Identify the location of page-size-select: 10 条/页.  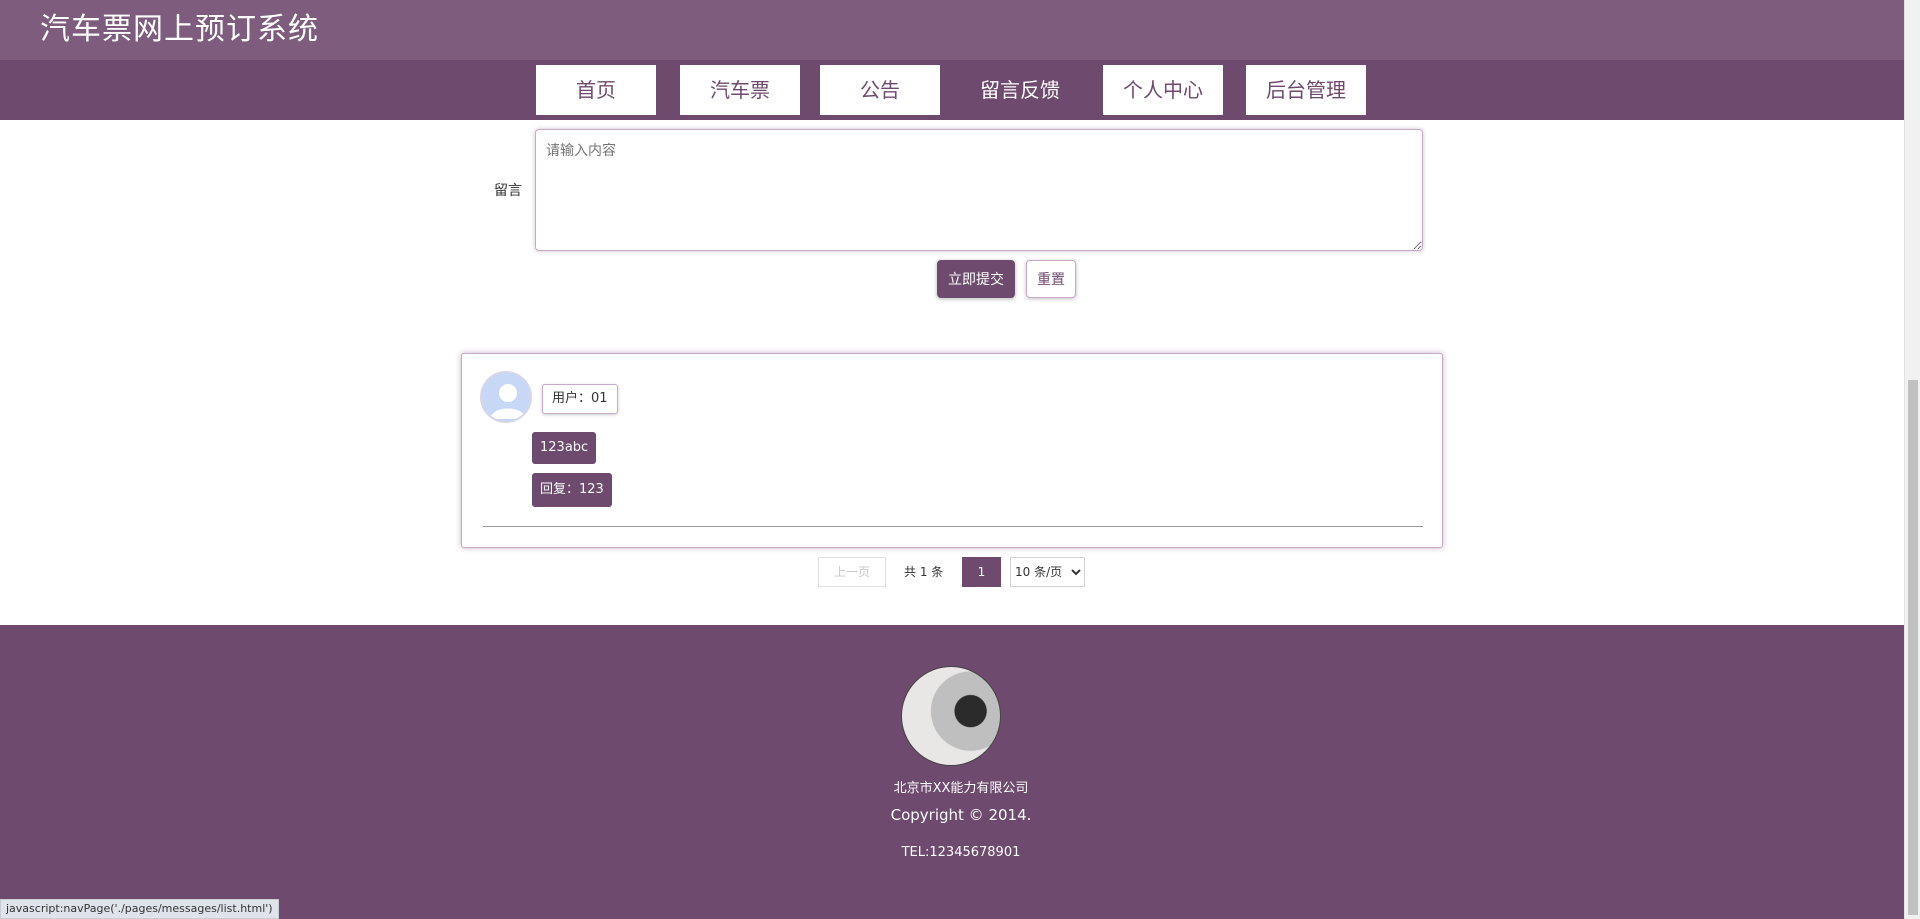
(1047, 572).